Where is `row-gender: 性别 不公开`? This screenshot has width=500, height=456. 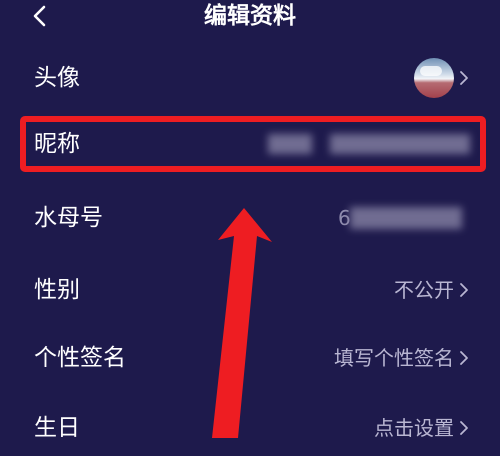 row-gender: 性别 不公开 is located at coordinates (250, 290).